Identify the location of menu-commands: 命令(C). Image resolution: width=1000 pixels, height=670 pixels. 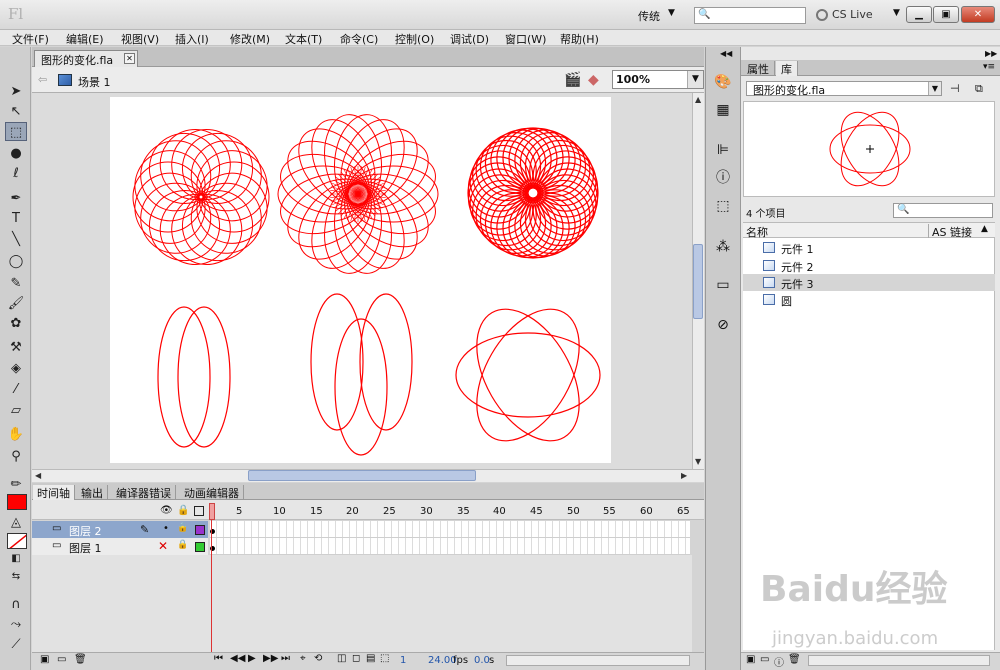
(359, 39).